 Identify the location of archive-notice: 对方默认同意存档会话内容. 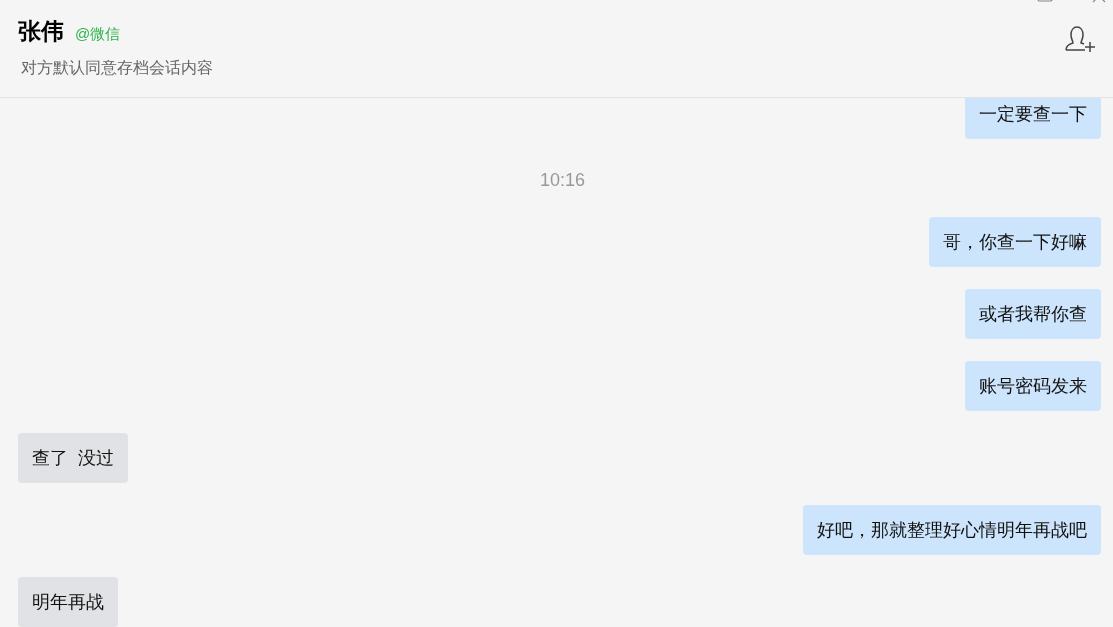
(117, 68).